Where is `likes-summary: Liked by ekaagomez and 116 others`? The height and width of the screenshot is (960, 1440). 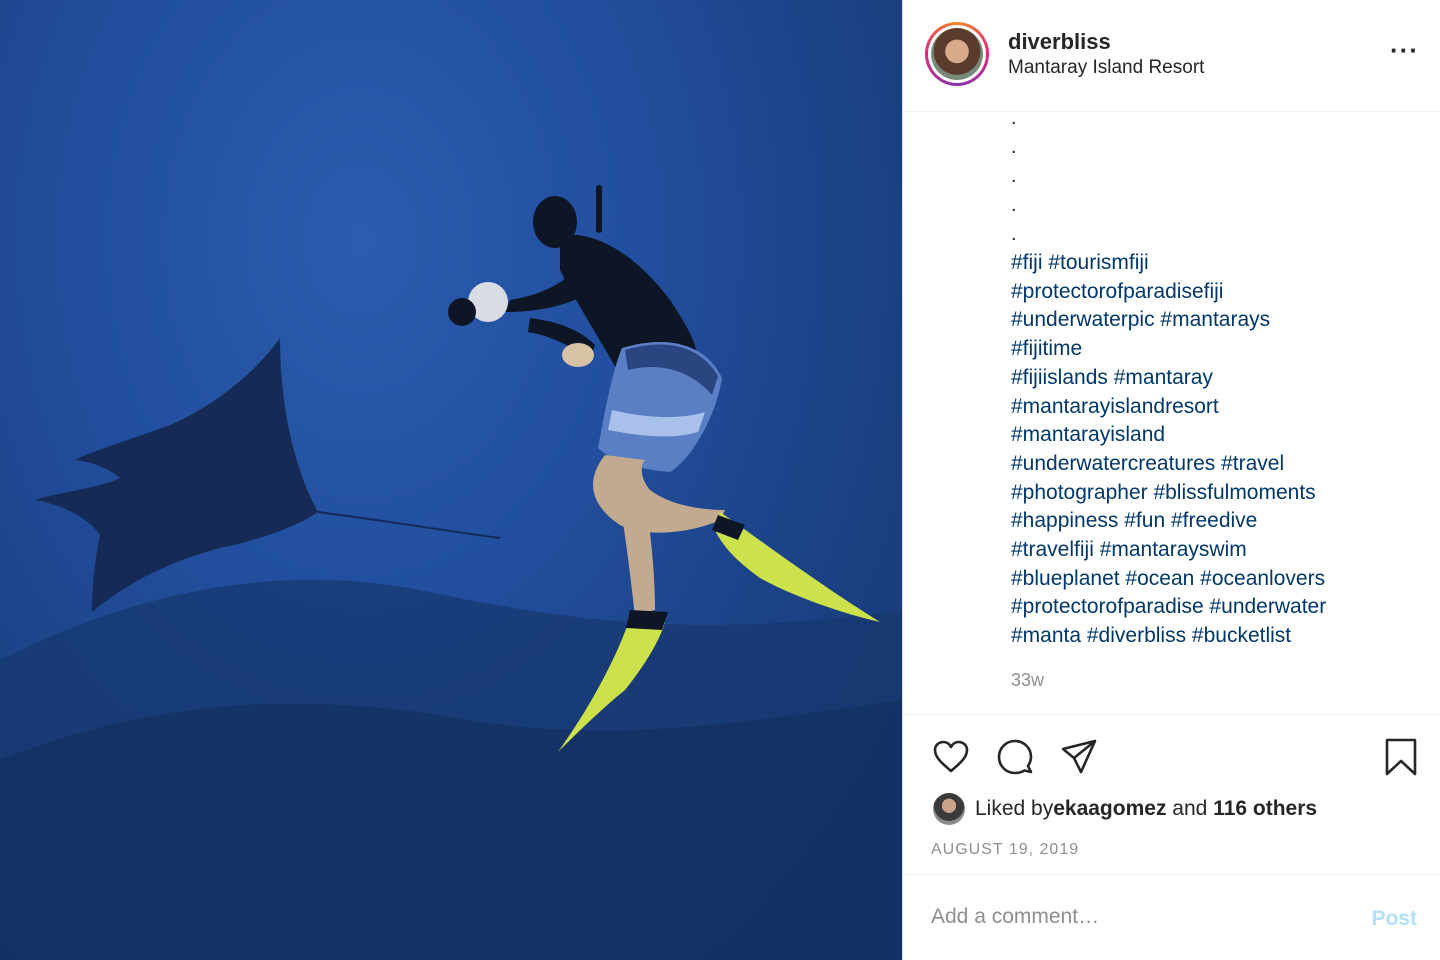
likes-summary: Liked by ekaagomez and 116 others is located at coordinates (1125, 809).